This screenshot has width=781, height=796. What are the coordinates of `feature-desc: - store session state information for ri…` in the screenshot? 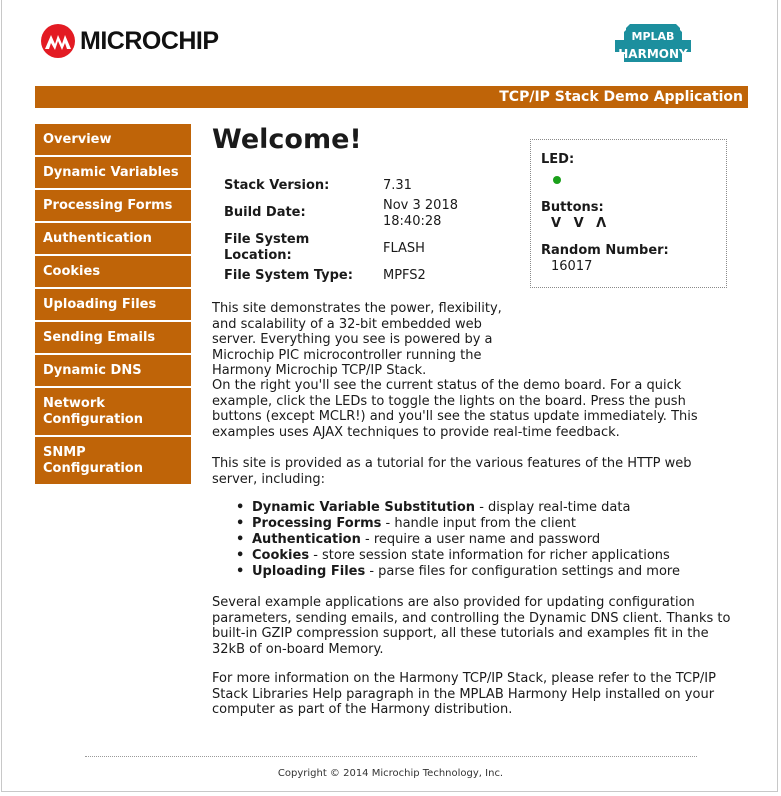 It's located at (489, 555).